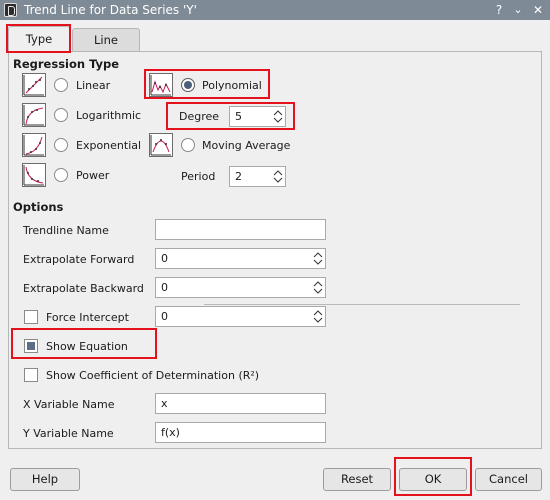  I want to click on linear-graph-icon, so click(34, 85).